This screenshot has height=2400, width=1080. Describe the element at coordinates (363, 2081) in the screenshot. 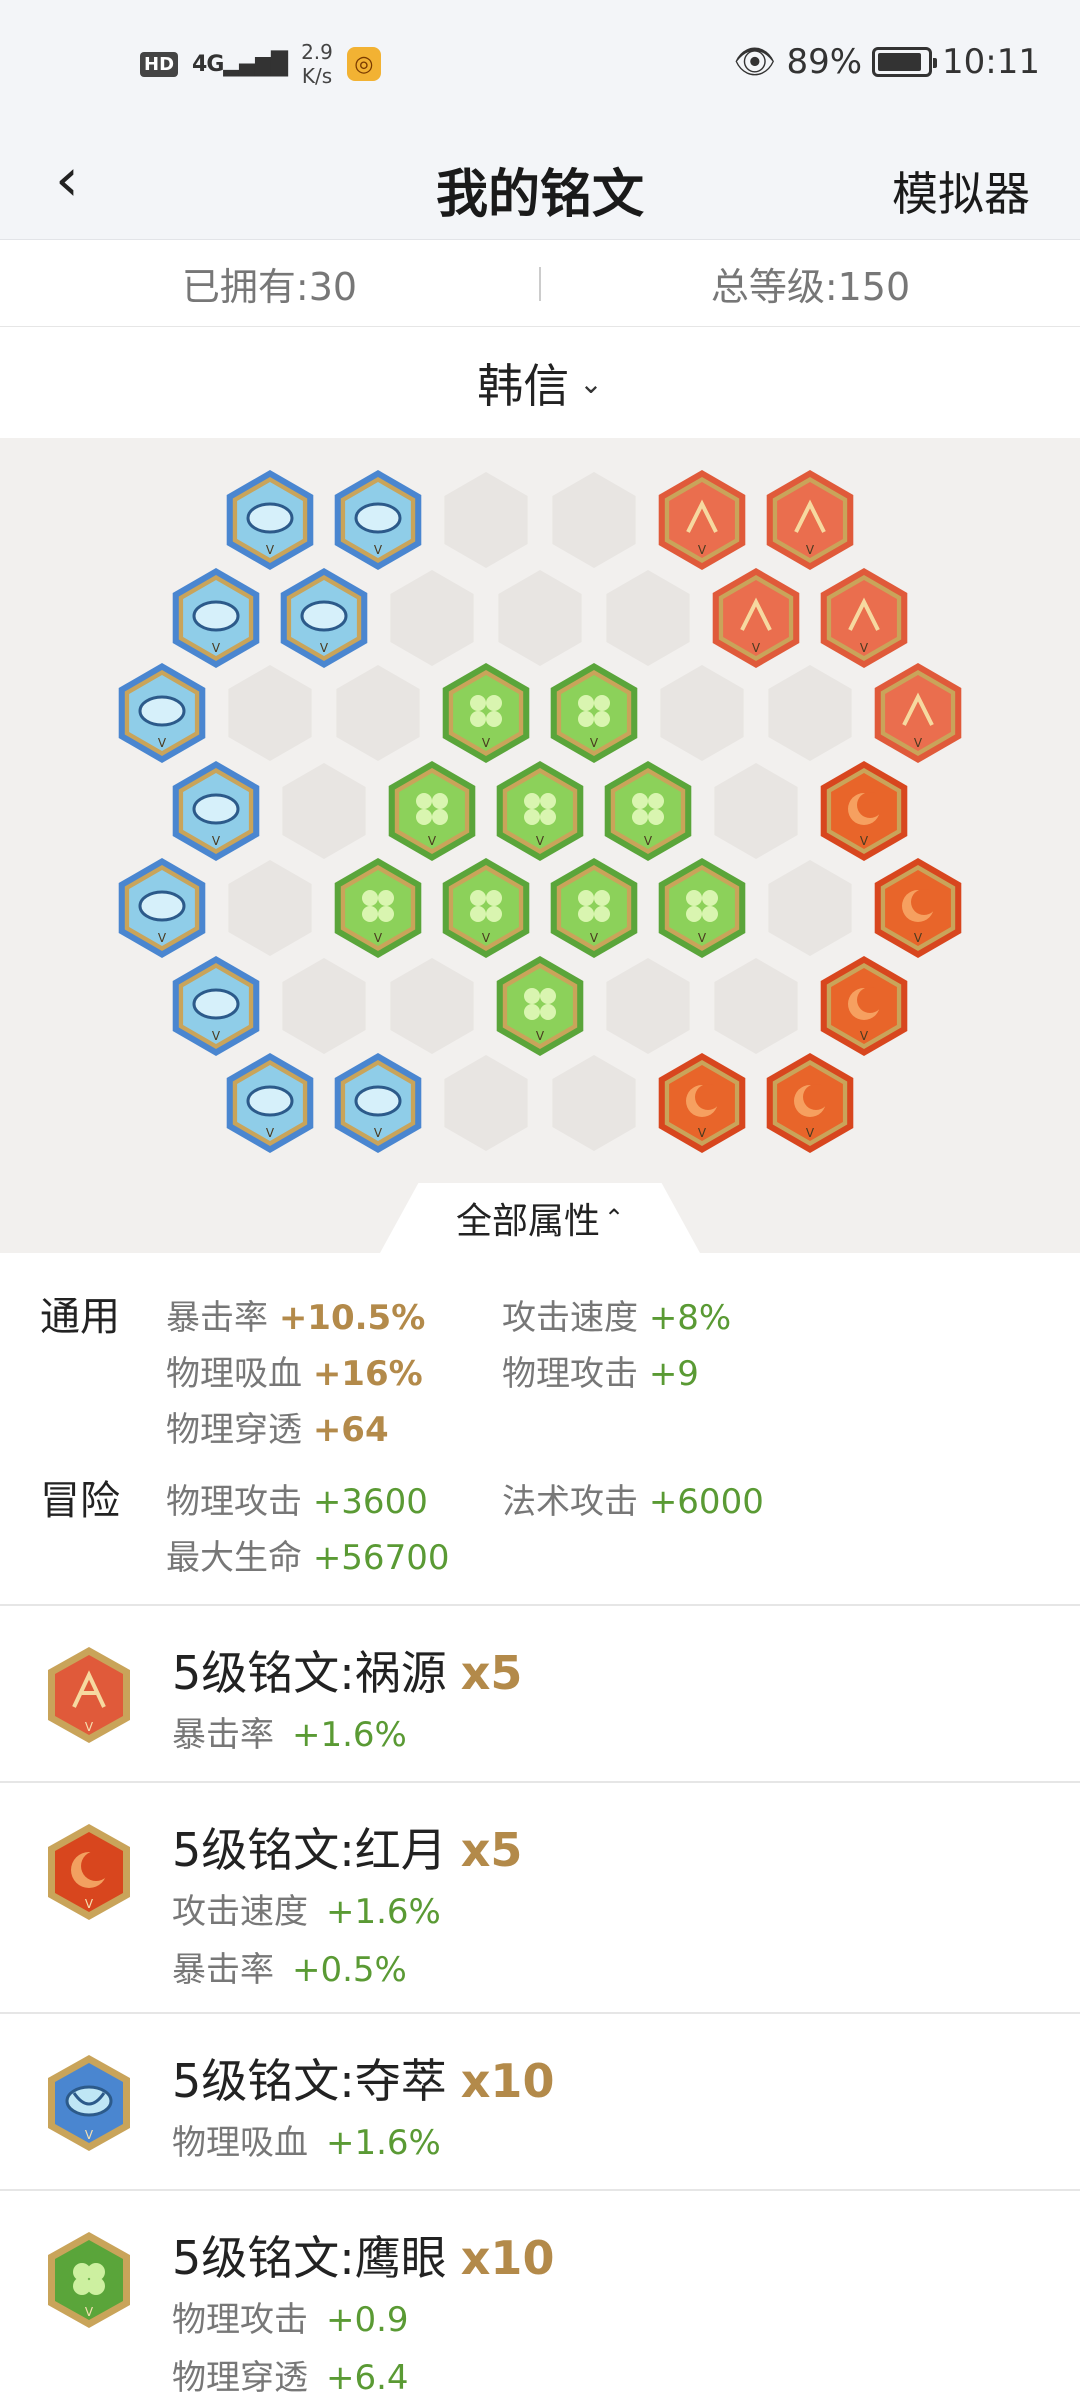

I see `inscription-name: 5级铭文:夺萃 x10` at that location.